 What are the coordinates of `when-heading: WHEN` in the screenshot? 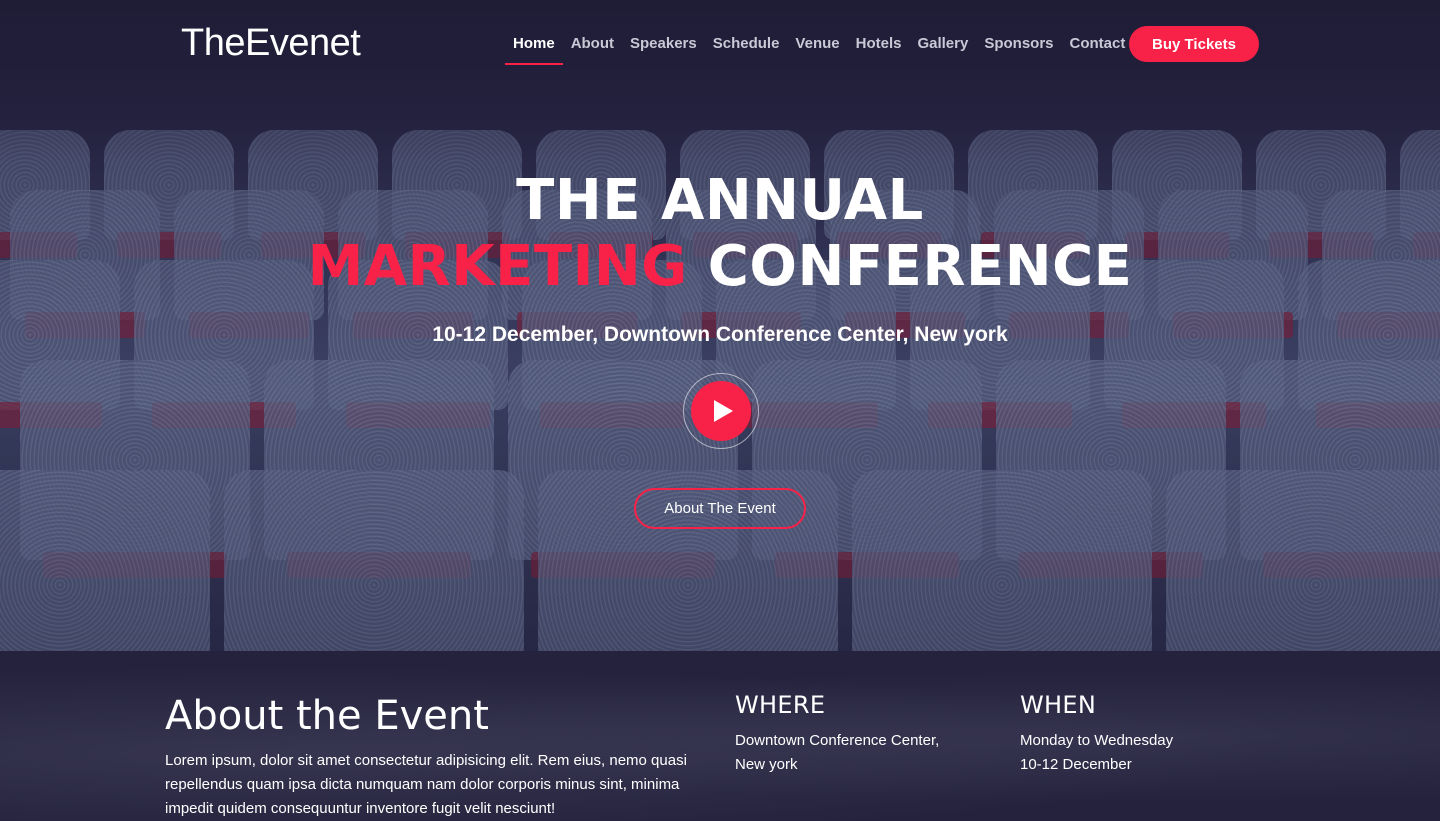 It's located at (1058, 705).